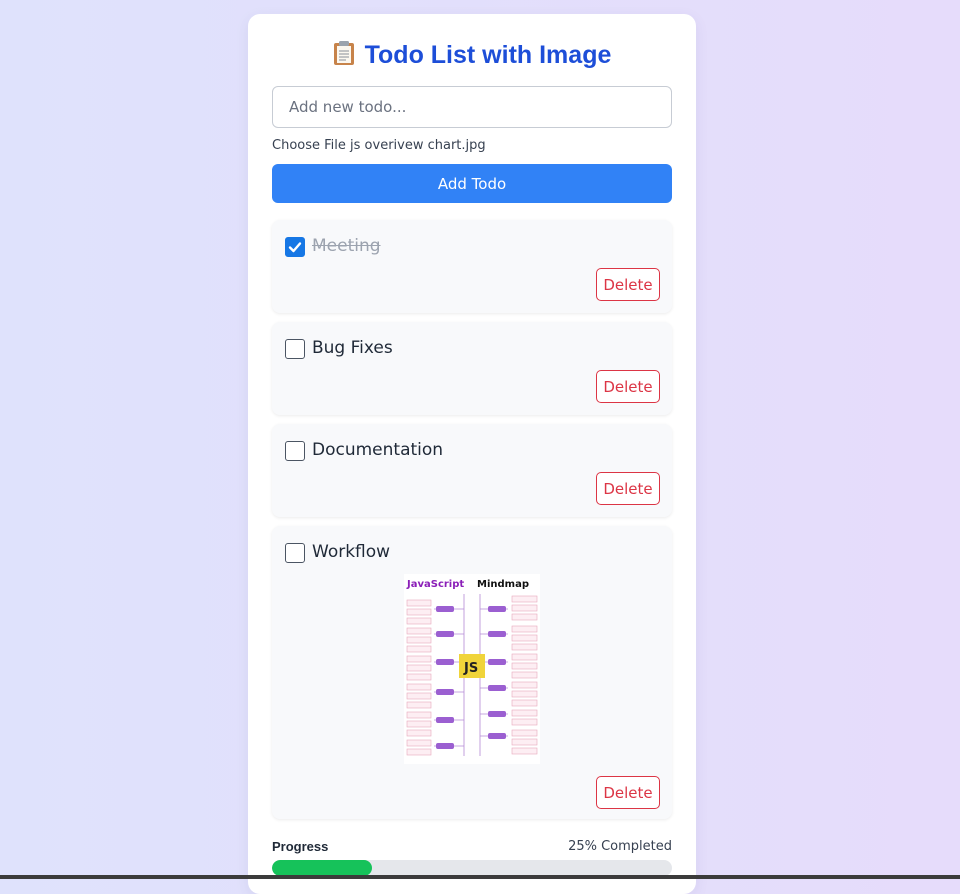 This screenshot has width=960, height=894. What do you see at coordinates (472, 107) in the screenshot?
I see `new-todo-input` at bounding box center [472, 107].